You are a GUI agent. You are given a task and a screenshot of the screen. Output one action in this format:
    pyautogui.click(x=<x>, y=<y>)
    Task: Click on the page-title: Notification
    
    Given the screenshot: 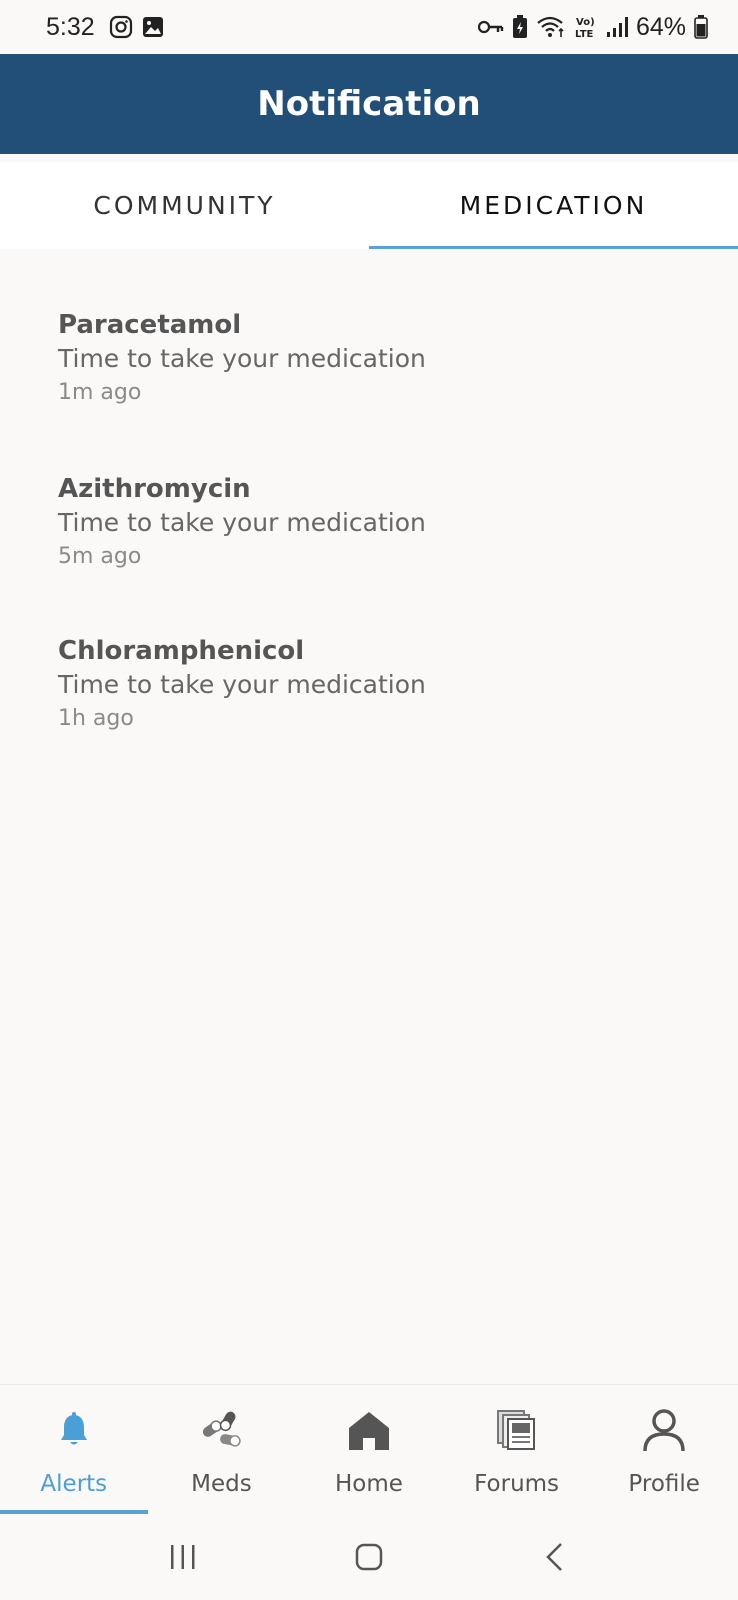 What is the action you would take?
    pyautogui.click(x=369, y=104)
    